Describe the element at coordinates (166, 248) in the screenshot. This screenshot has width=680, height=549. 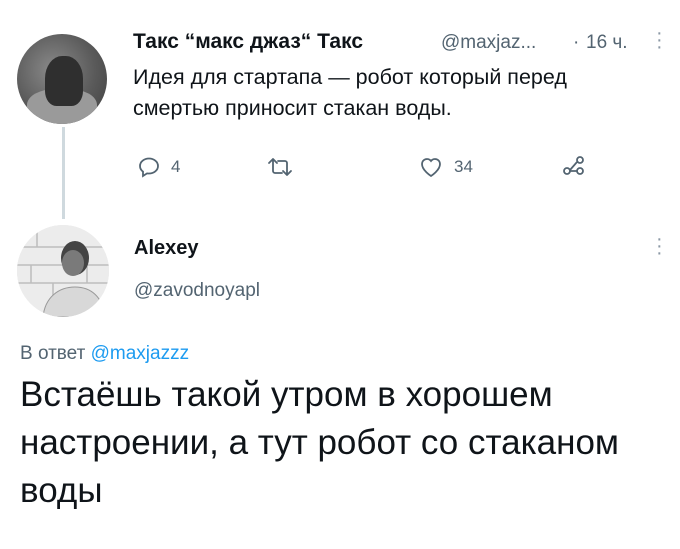
I see `display-name: Alexey` at that location.